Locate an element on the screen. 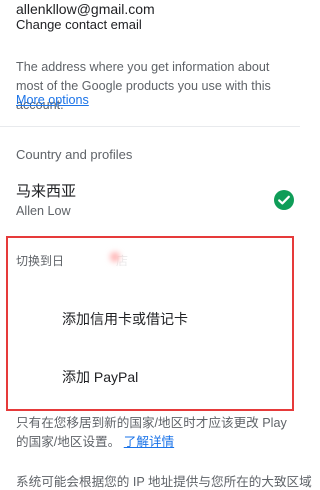 The width and height of the screenshot is (320, 490). change-contact-email-link: Change contact email is located at coordinates (79, 25).